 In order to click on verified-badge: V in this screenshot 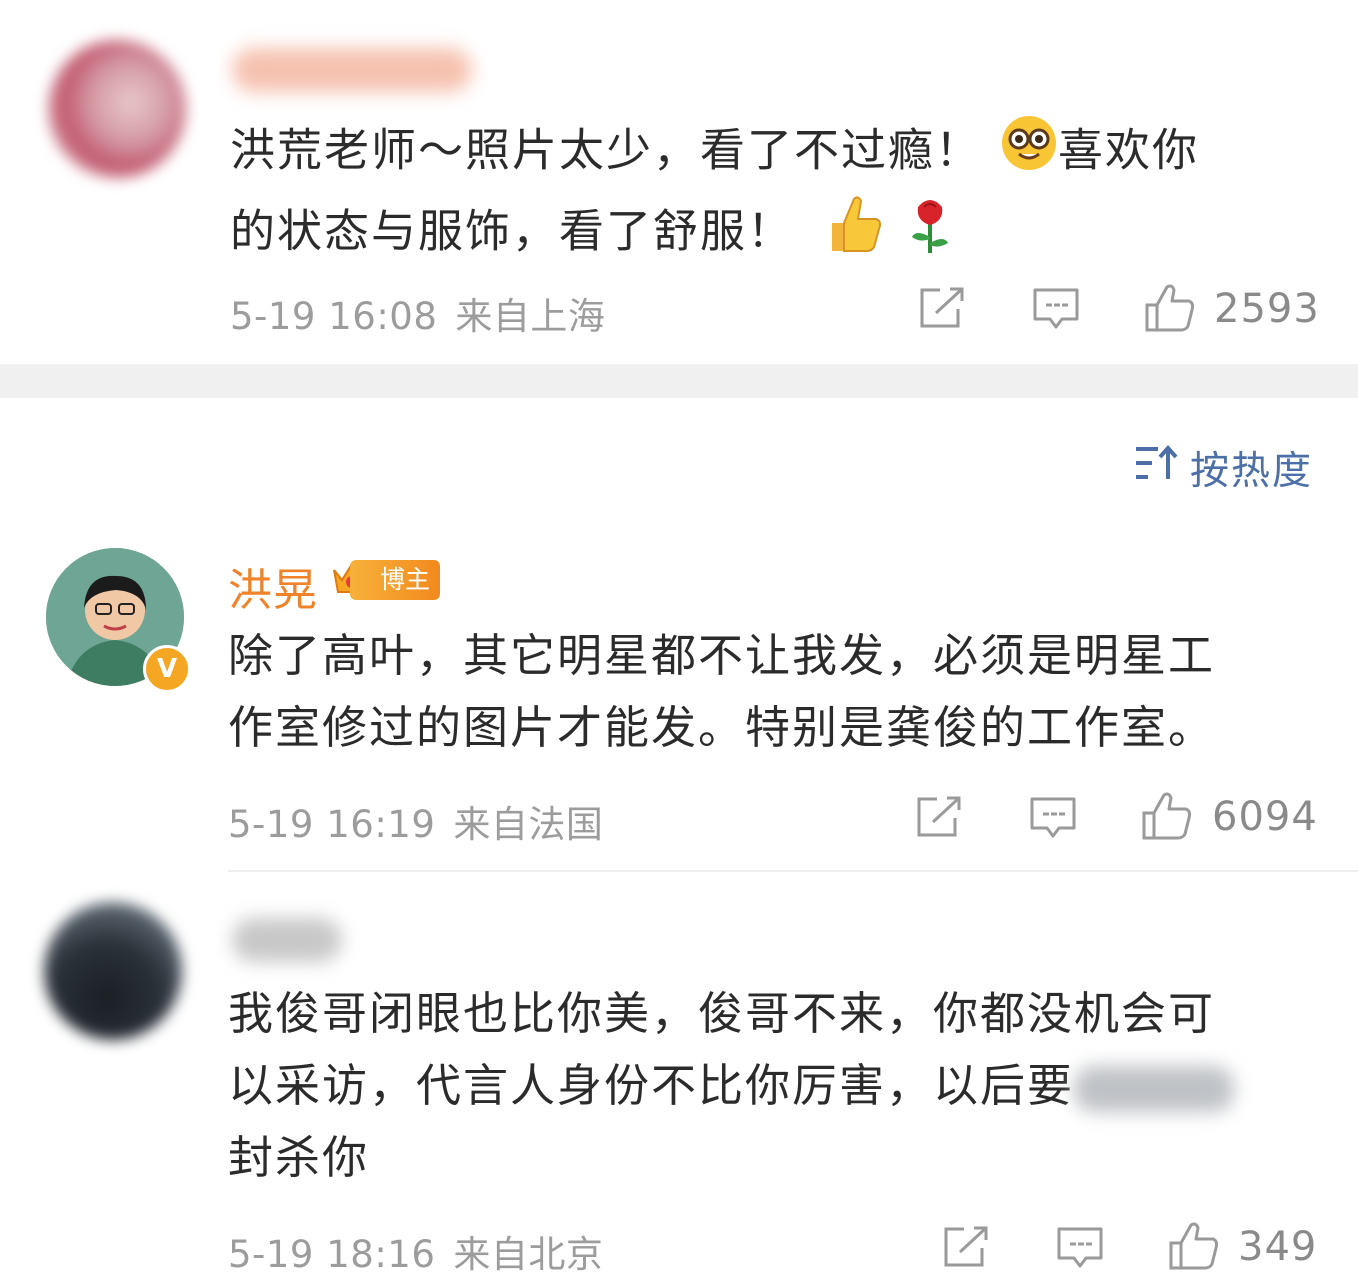, I will do `click(167, 669)`.